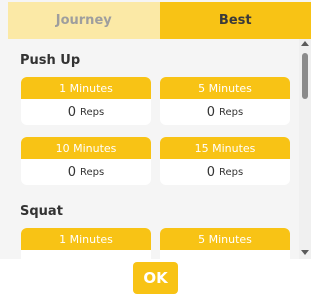 This screenshot has width=320, height=297. I want to click on record-card-push-up-1-min: 1 Minutes 0 Reps, so click(86, 101).